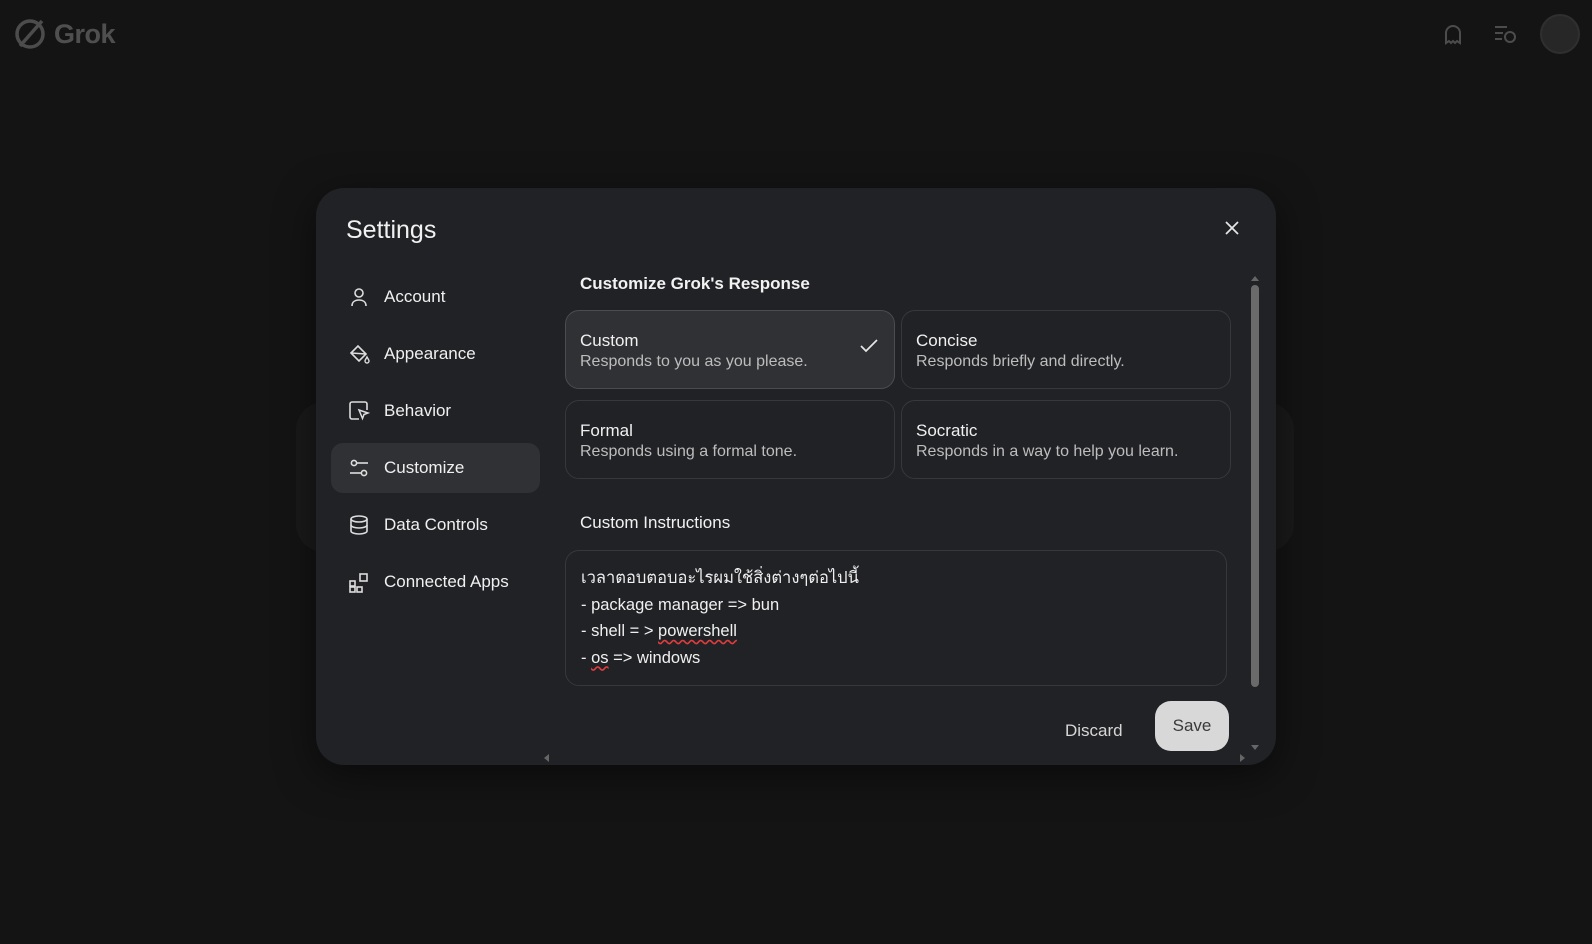 This screenshot has height=944, width=1592. Describe the element at coordinates (947, 430) in the screenshot. I see `option-title: Socratic` at that location.